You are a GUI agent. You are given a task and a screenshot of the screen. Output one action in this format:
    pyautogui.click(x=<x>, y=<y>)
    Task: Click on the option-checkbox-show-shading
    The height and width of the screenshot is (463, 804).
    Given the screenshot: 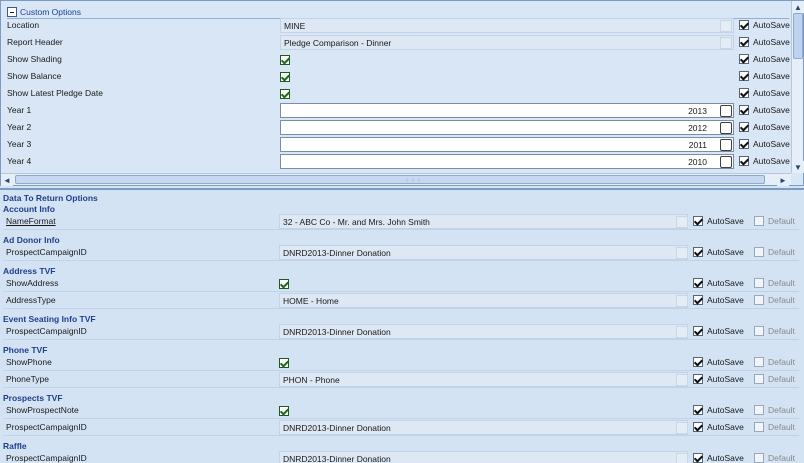 What is the action you would take?
    pyautogui.click(x=285, y=59)
    